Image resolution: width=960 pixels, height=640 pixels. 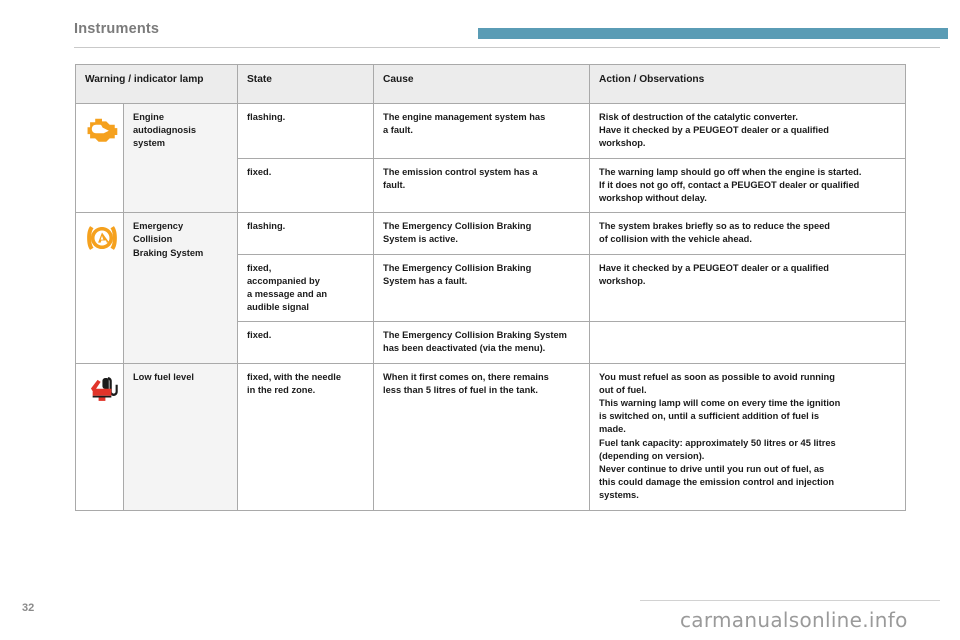 What do you see at coordinates (619, 495) in the screenshot?
I see `action-line: systems.` at bounding box center [619, 495].